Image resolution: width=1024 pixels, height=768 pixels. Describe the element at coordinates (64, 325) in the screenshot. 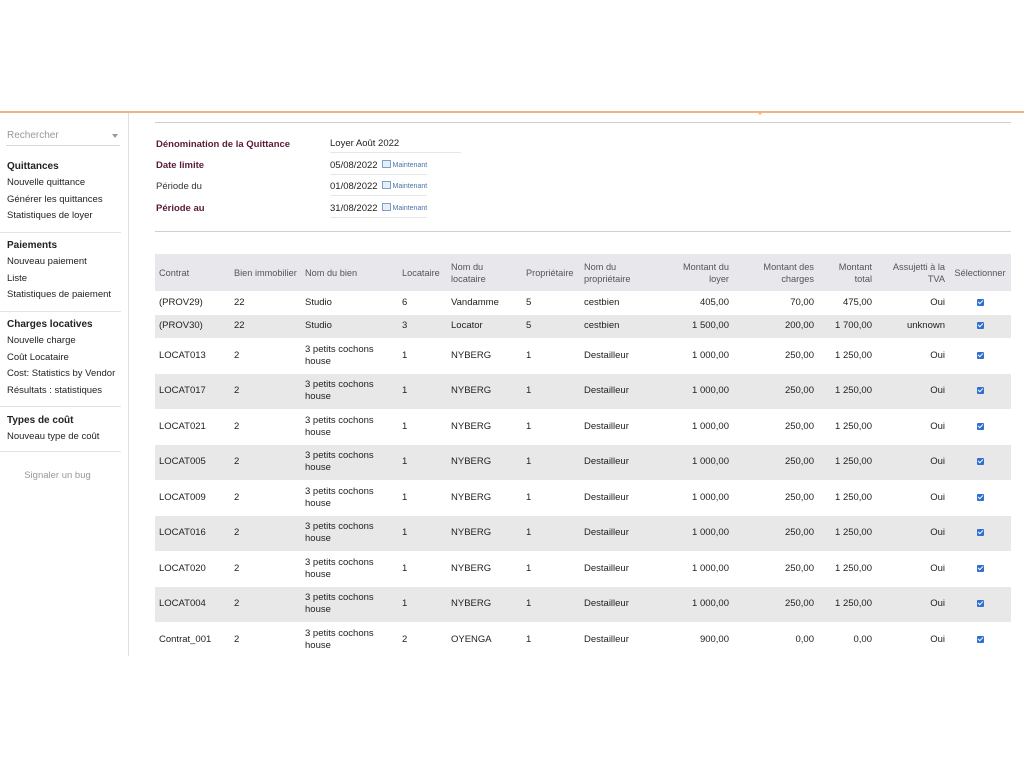

I see `sidebar-heading-charges: Charges locatives` at that location.